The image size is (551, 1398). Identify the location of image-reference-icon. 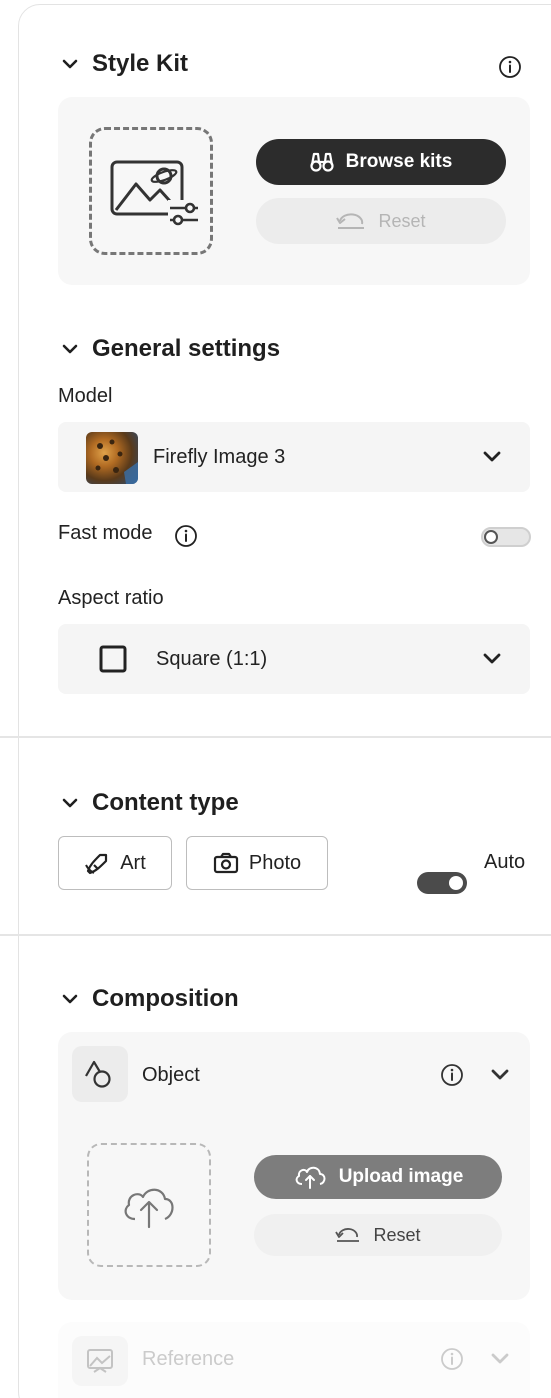
(100, 1361).